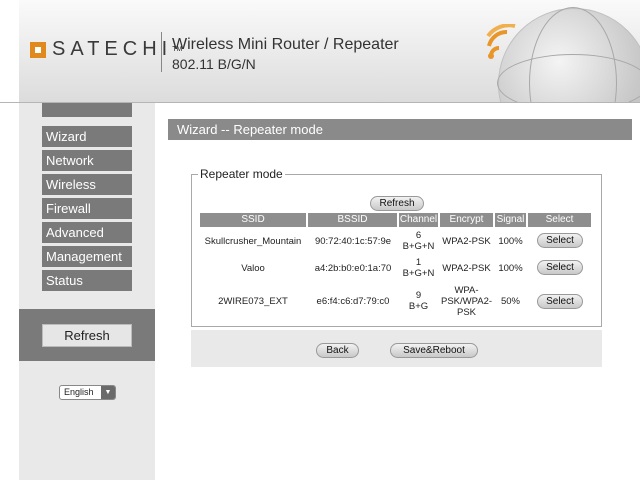  Describe the element at coordinates (510, 220) in the screenshot. I see `column-header-signal: Signal` at that location.